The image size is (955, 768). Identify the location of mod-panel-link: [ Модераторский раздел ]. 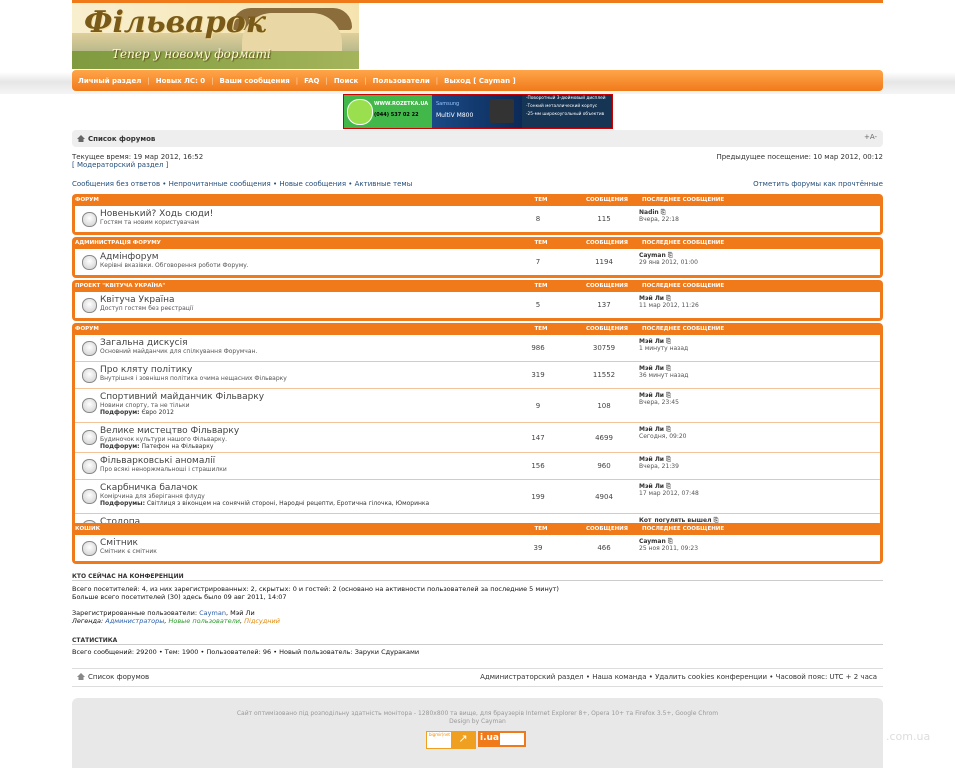
(137, 165).